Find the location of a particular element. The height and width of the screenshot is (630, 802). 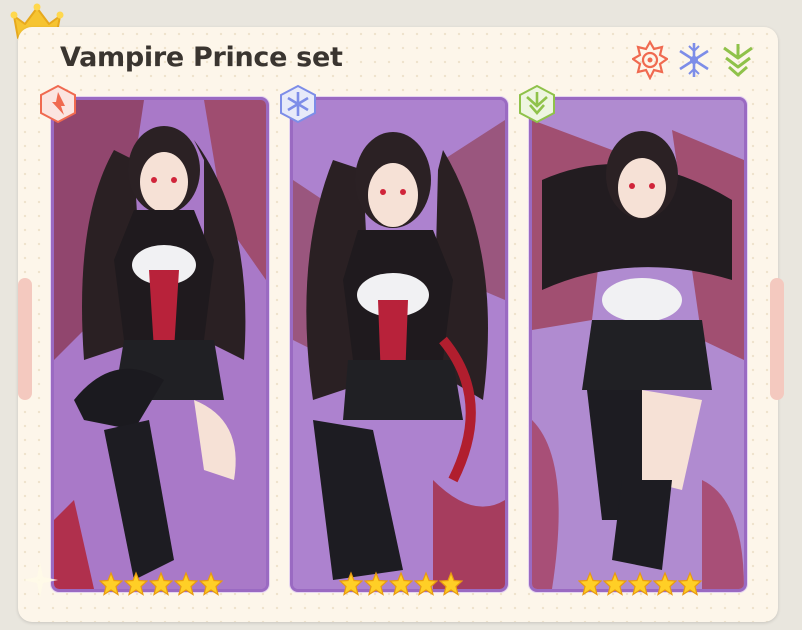

next-page-tab is located at coordinates (777, 339).